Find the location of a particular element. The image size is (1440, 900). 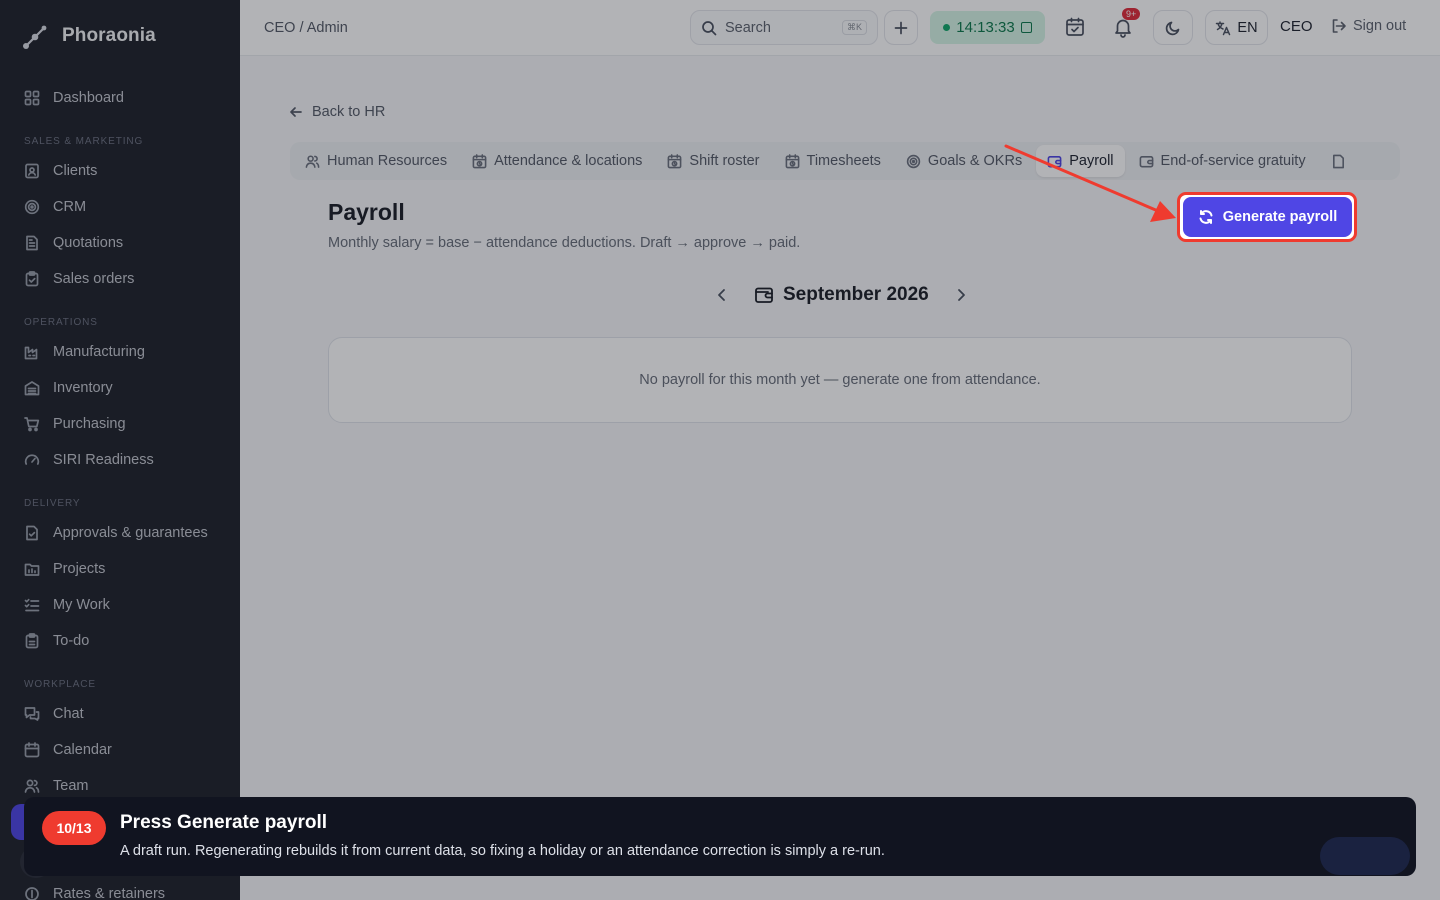

add-button is located at coordinates (901, 27).